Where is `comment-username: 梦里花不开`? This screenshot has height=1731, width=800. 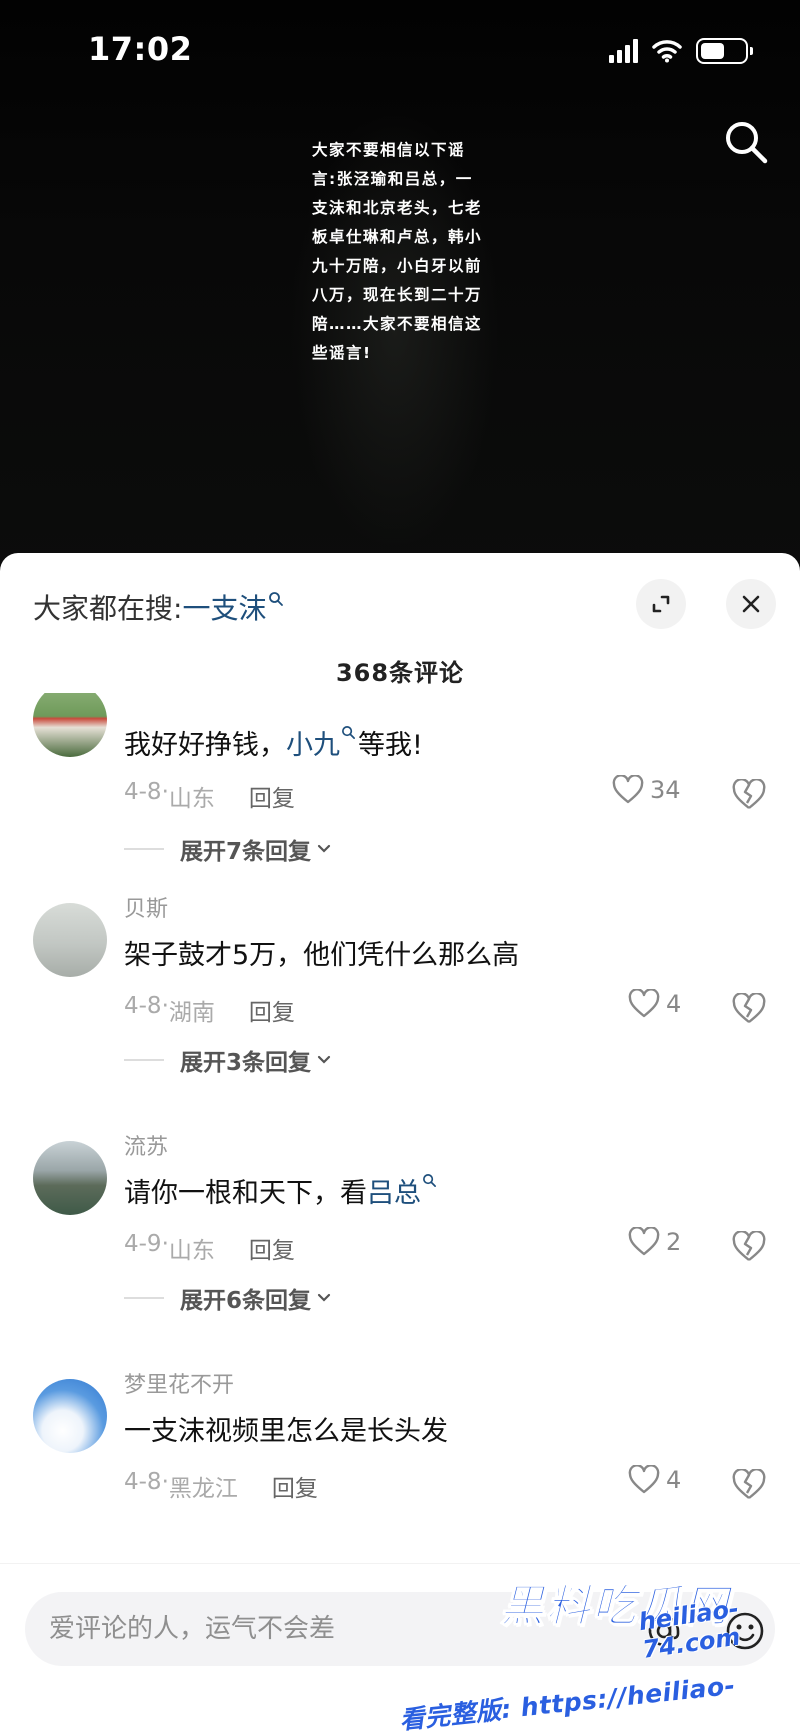 comment-username: 梦里花不开 is located at coordinates (179, 1383).